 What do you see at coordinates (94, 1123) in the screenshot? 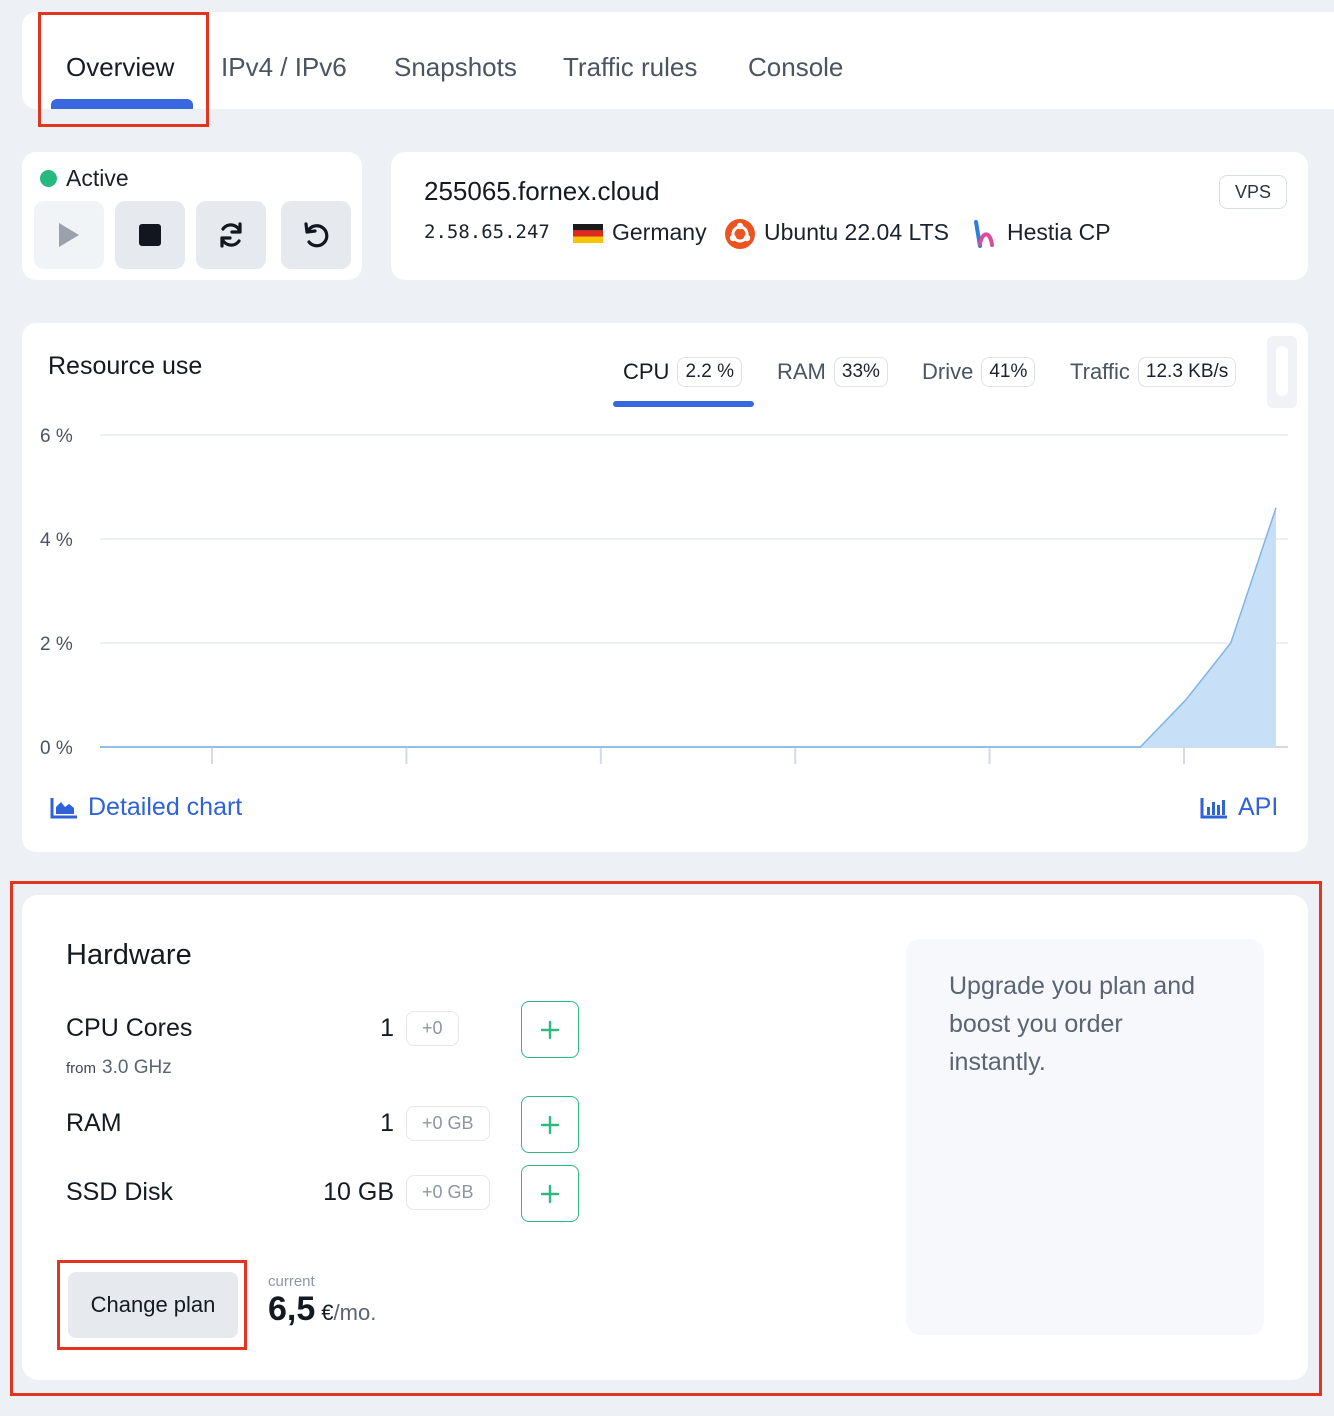
I see `ram-label: RAM` at bounding box center [94, 1123].